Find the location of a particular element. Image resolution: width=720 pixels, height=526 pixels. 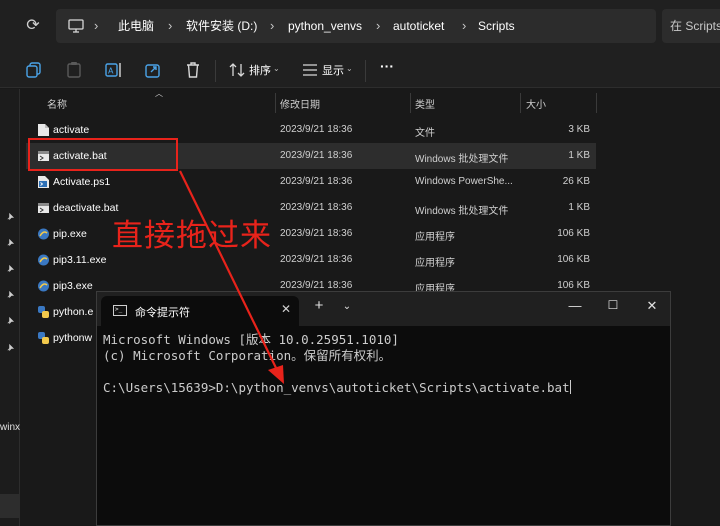

file-name: pip3.11.exe is located at coordinates (80, 260).